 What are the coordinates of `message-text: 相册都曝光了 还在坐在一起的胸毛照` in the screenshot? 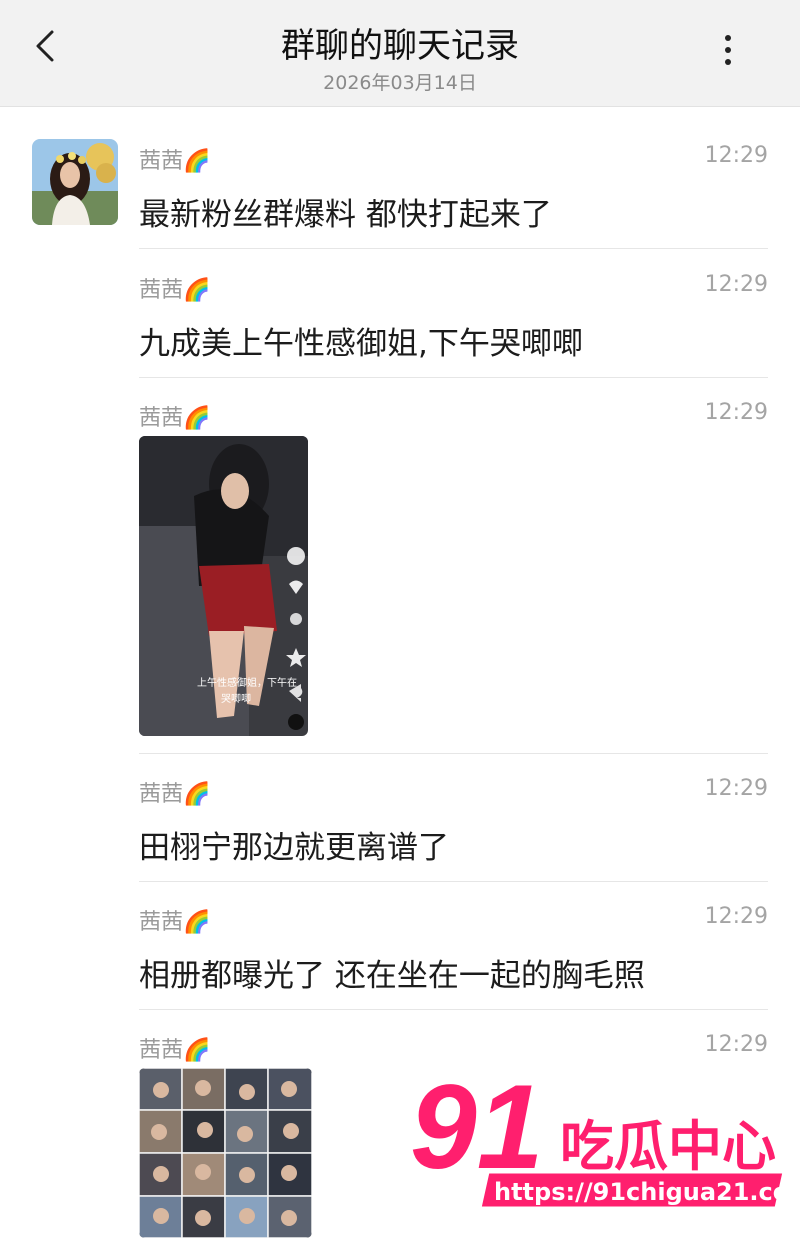 It's located at (392, 976).